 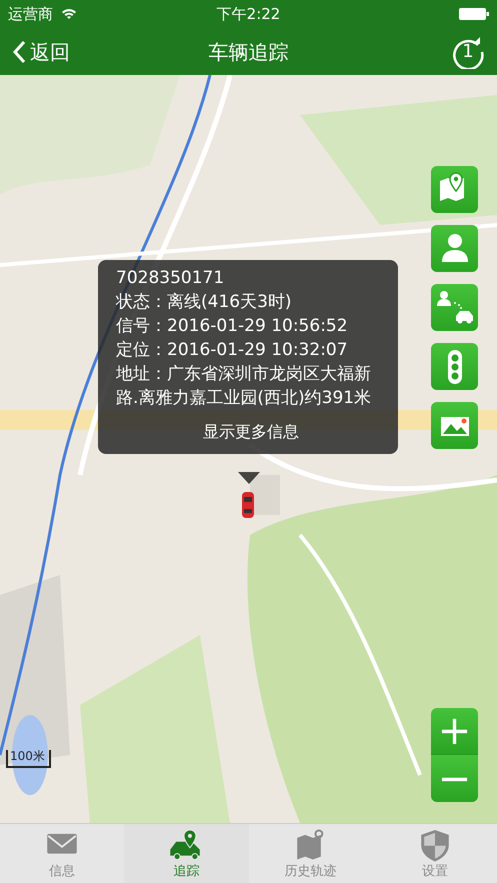 I want to click on info-line: 信号：2016-01-29 10:56:52, so click(x=232, y=326).